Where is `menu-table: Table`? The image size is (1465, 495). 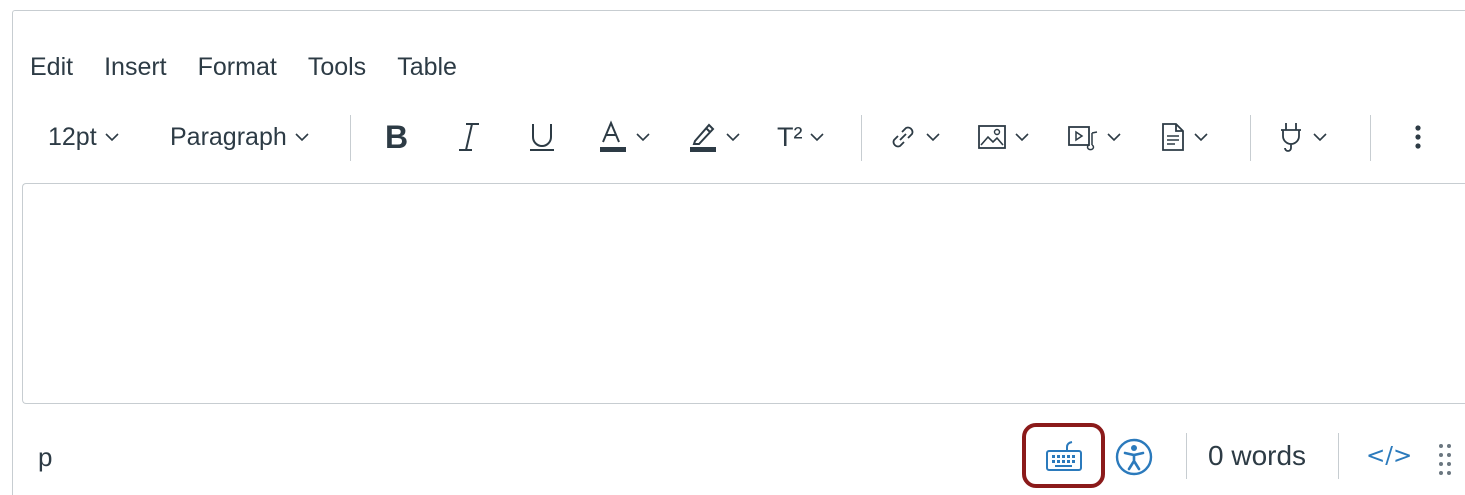 menu-table: Table is located at coordinates (427, 67).